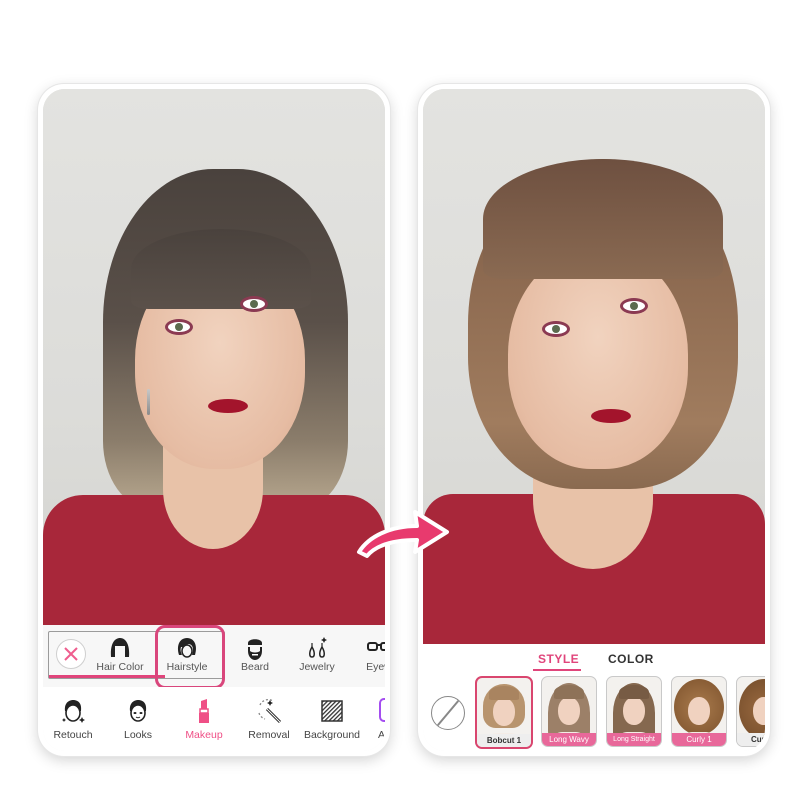  I want to click on cancel-button, so click(71, 654).